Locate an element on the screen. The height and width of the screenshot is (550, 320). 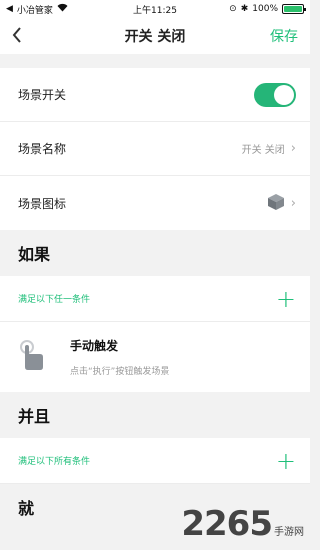
toggle-knob is located at coordinates (284, 94).